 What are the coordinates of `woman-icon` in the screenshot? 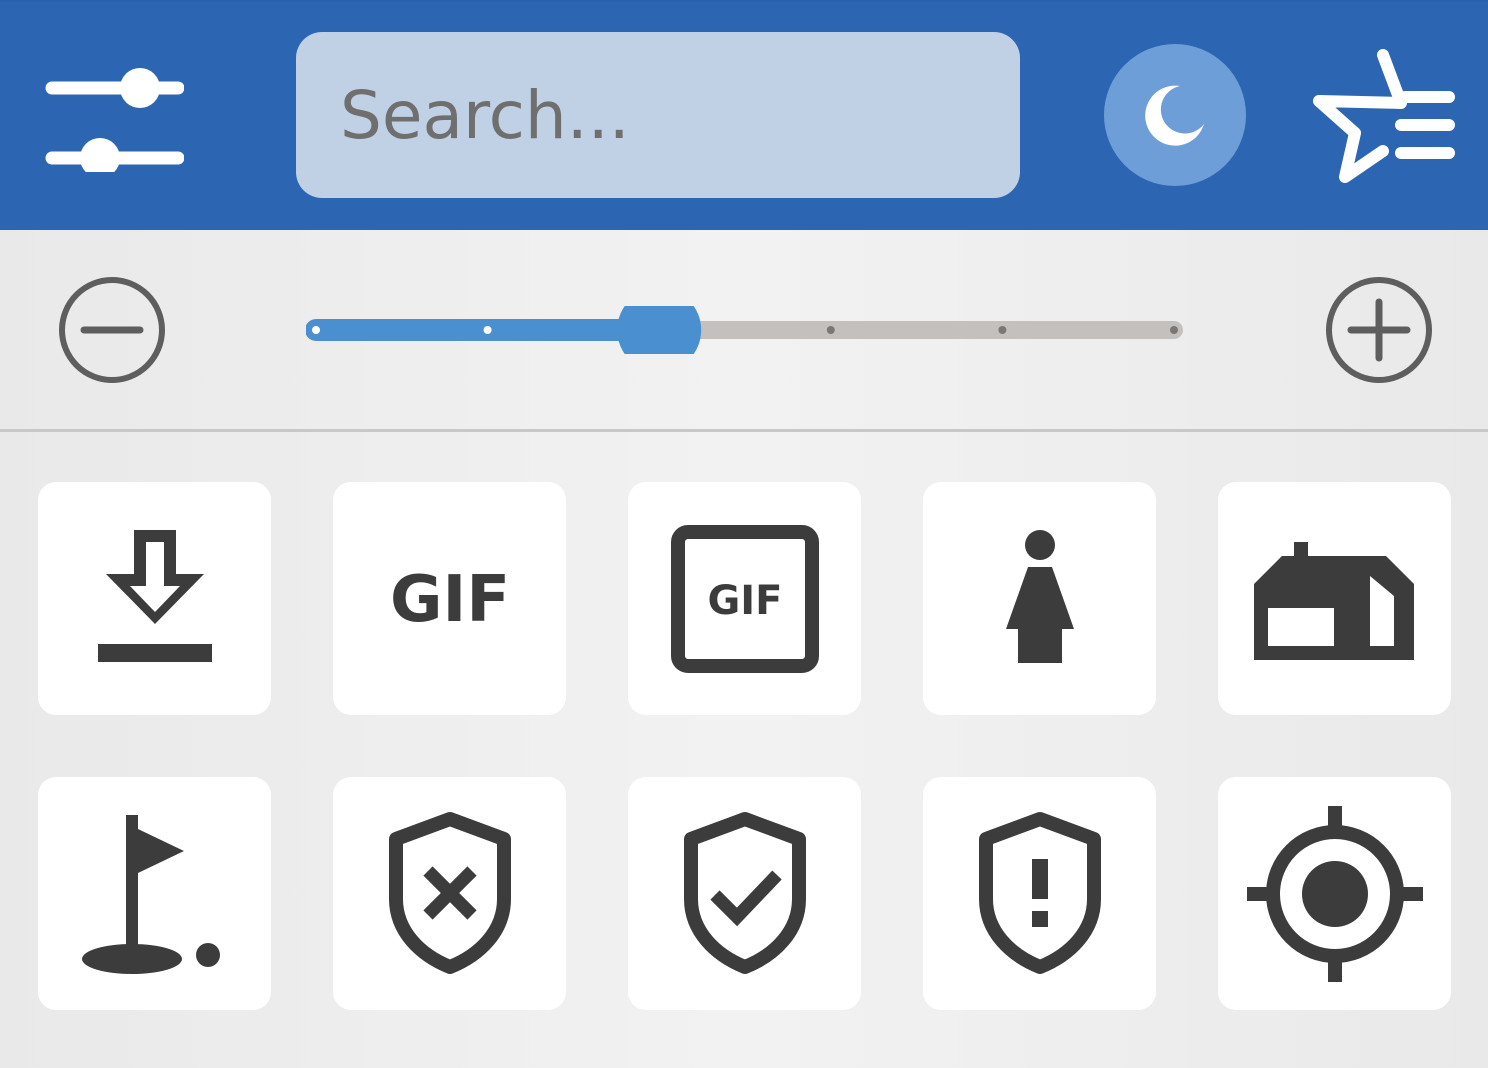 It's located at (1039, 596).